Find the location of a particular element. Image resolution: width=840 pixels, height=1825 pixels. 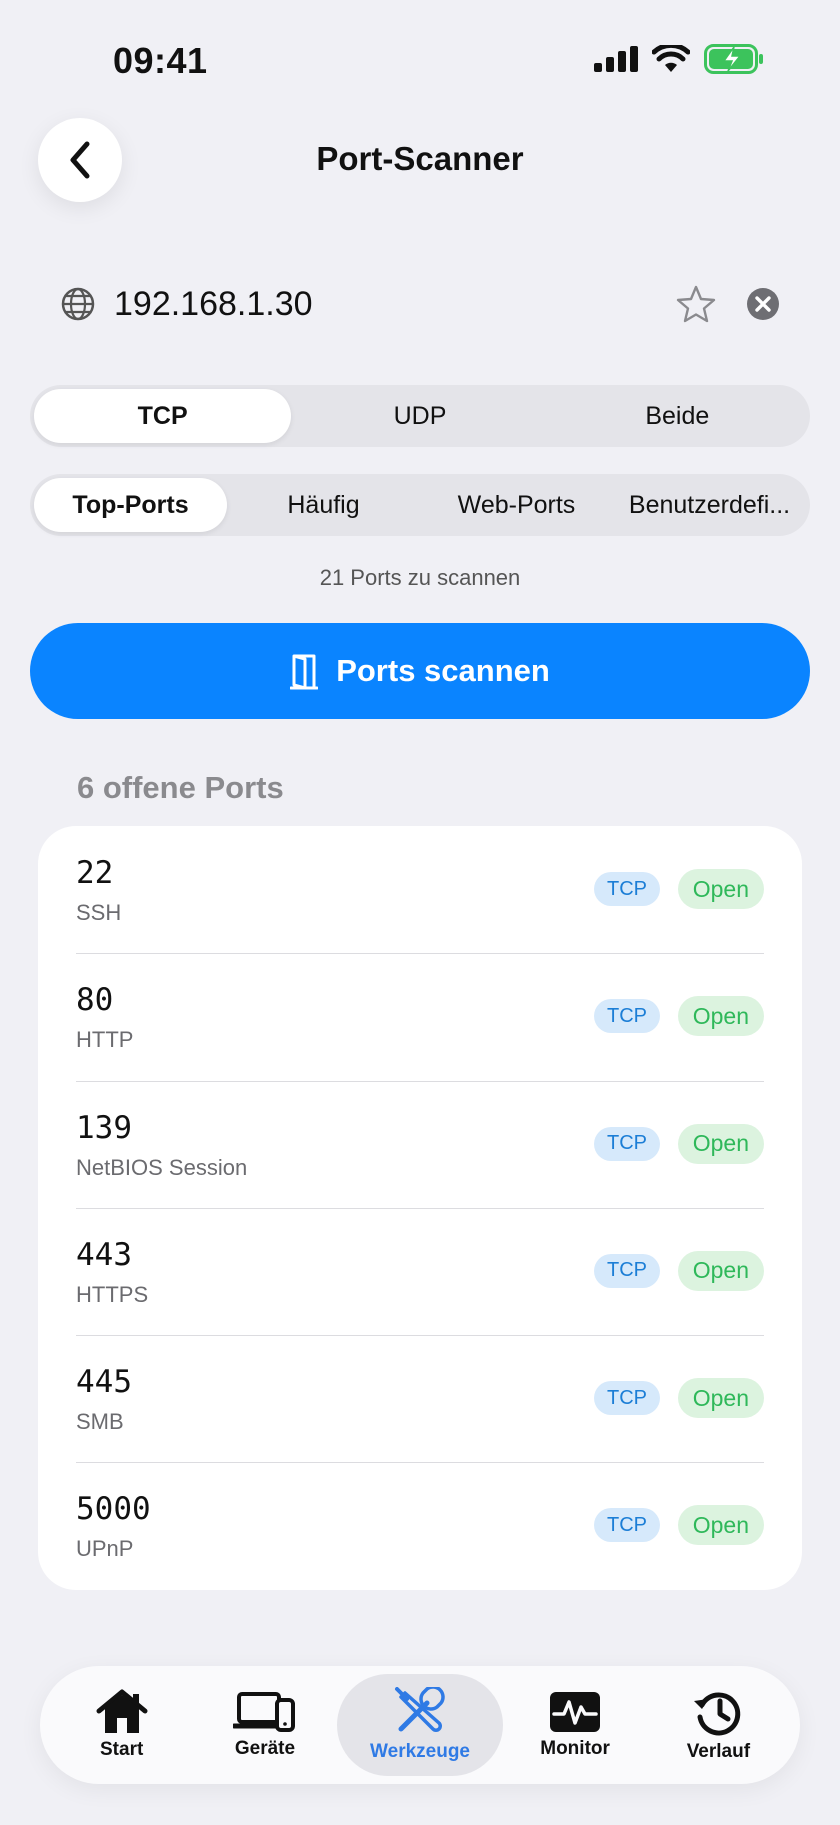

port-number: 22 is located at coordinates (95, 873).